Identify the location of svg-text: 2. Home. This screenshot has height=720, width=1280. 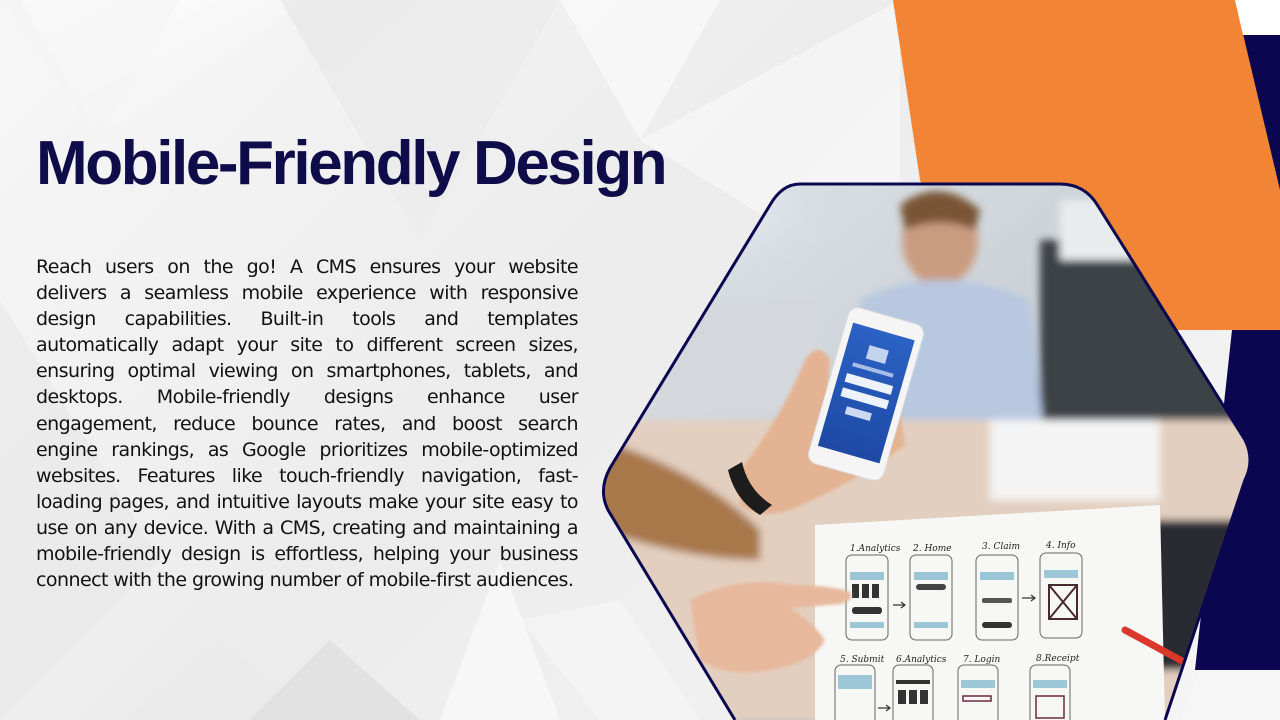
(932, 549).